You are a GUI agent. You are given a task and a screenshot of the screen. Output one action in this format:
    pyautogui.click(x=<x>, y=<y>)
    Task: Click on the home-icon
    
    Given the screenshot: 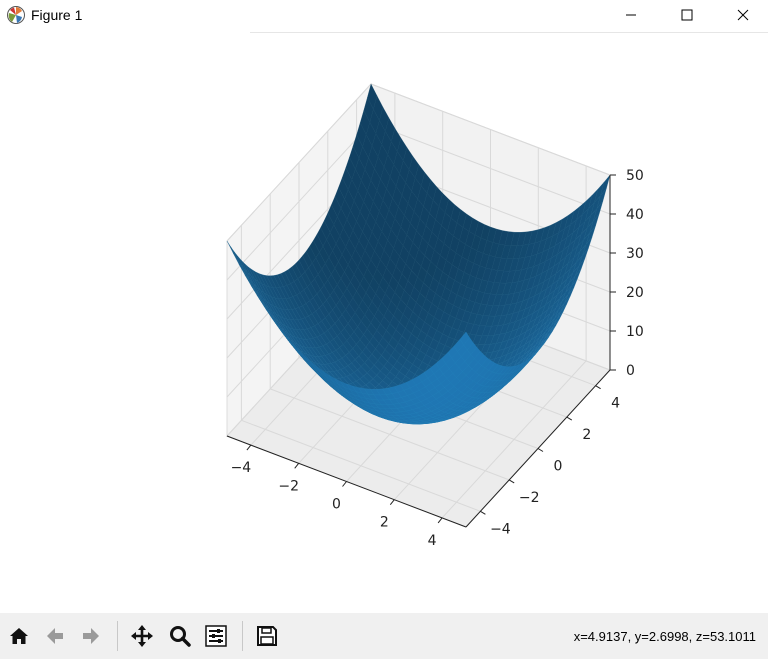 What is the action you would take?
    pyautogui.click(x=19, y=636)
    